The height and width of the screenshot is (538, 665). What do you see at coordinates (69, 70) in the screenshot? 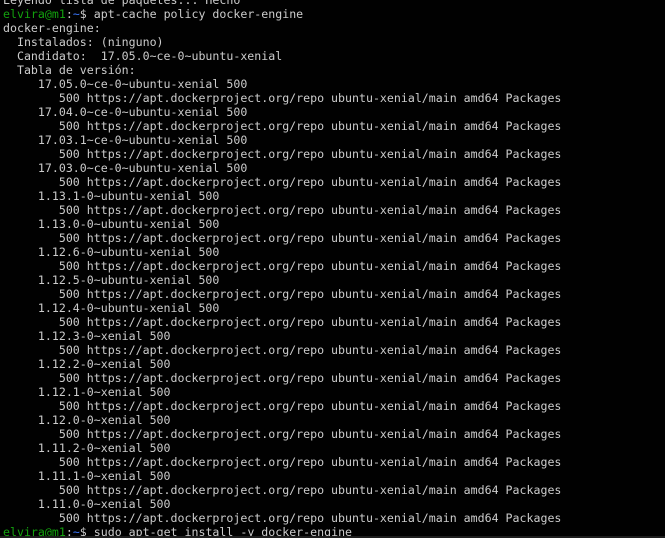
I see `output-line: Tabla de versión:` at bounding box center [69, 70].